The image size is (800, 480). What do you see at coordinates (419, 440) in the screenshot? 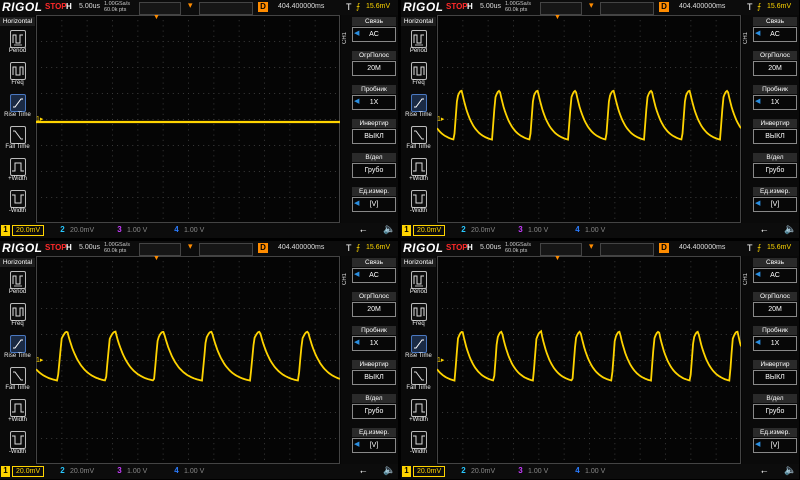
I see `negative-width-icon` at bounding box center [419, 440].